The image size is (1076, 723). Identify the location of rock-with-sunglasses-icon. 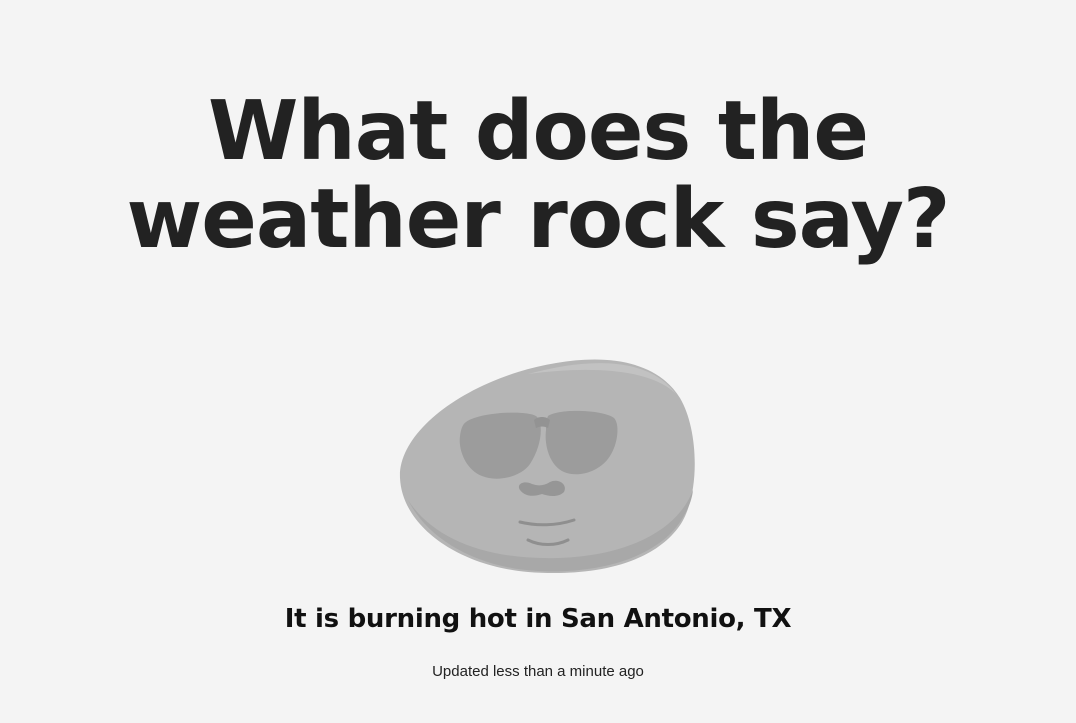
(547, 466).